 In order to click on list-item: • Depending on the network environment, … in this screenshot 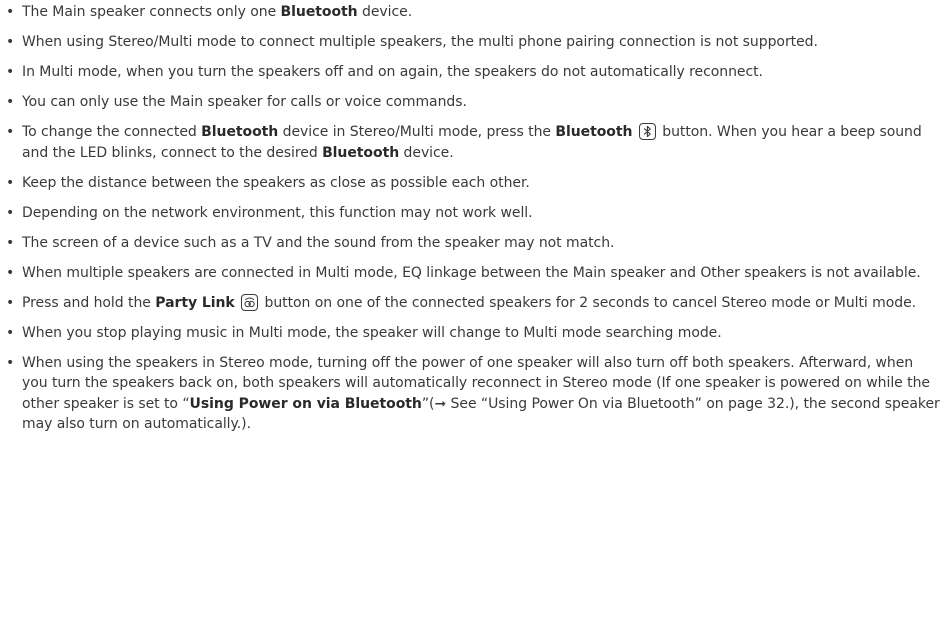, I will do `click(474, 213)`.